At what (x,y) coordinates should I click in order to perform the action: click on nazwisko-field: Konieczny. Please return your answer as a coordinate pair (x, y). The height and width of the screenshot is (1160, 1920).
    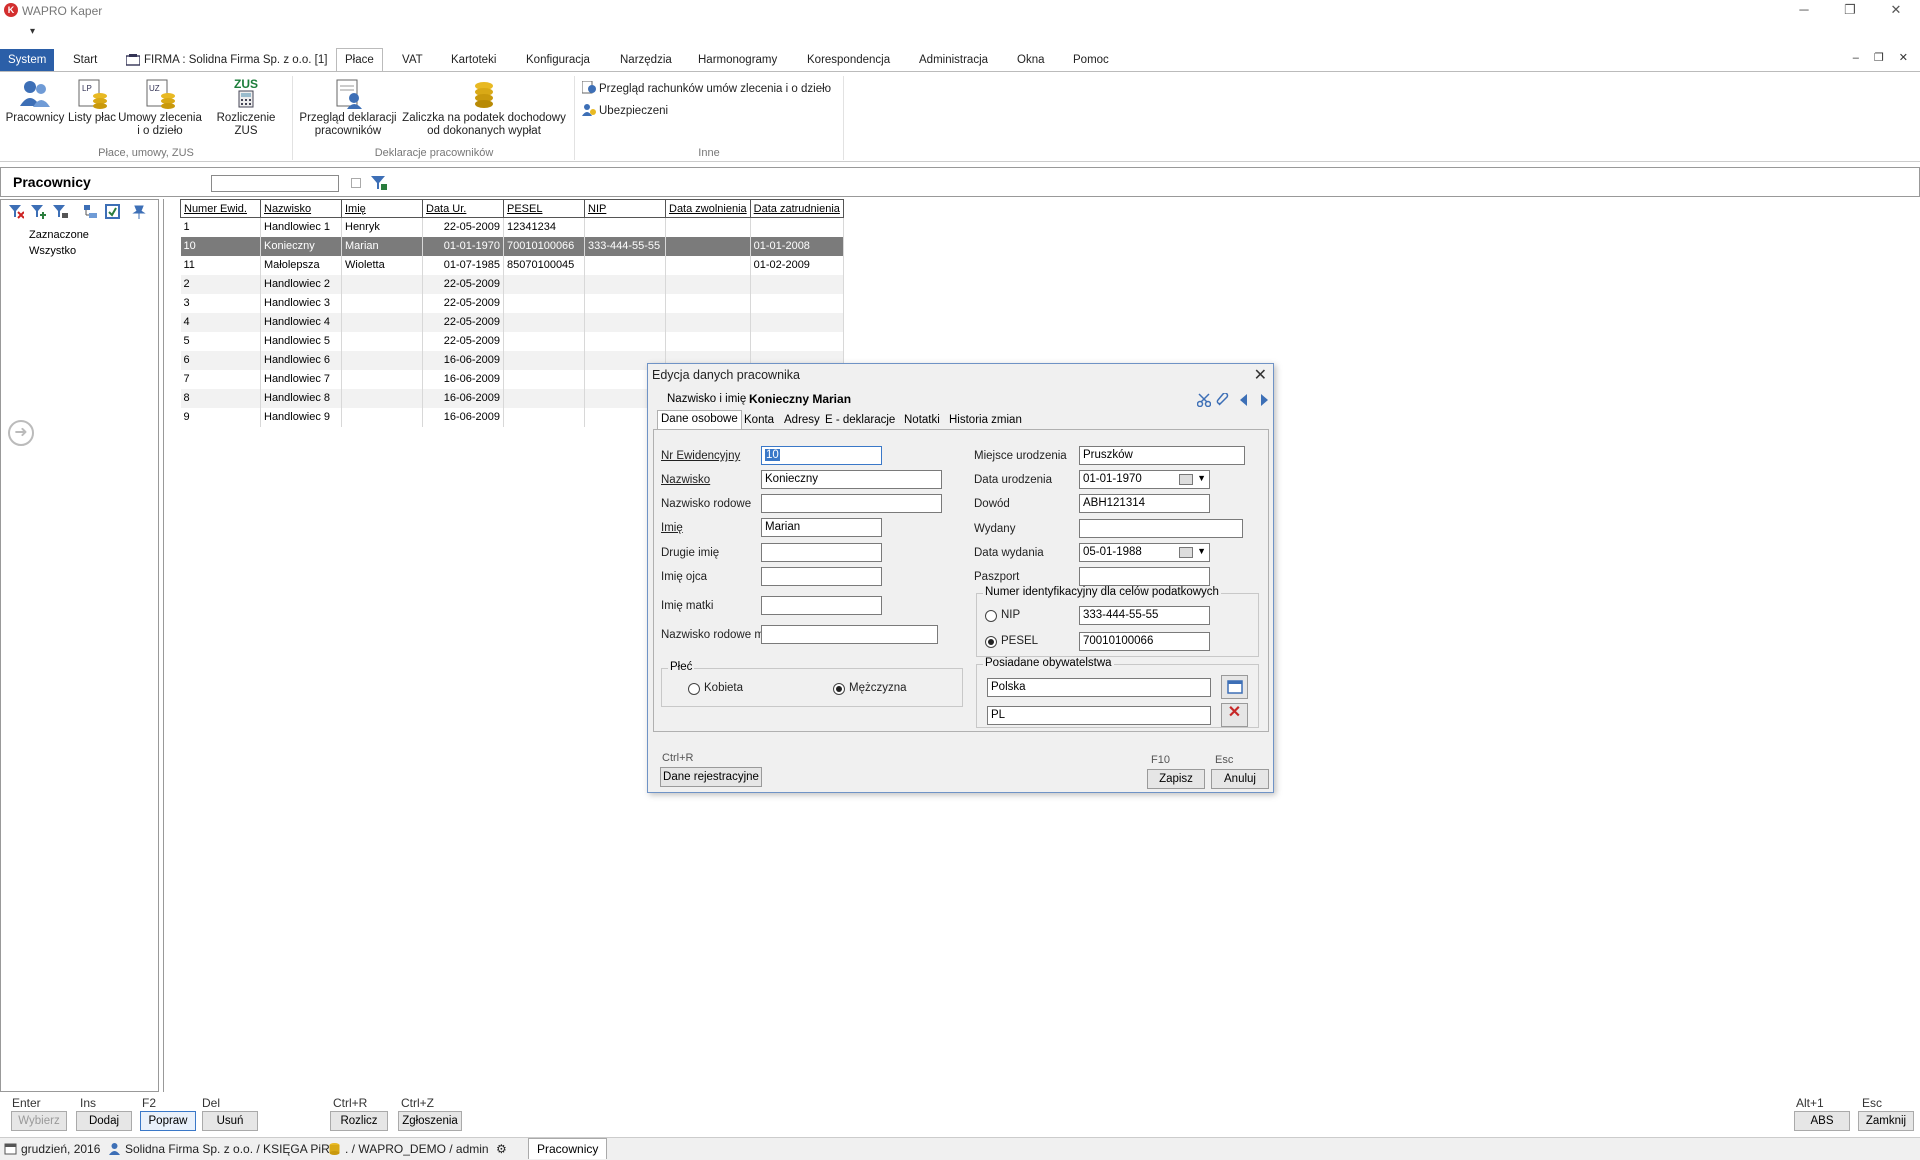
    Looking at the image, I should click on (851, 479).